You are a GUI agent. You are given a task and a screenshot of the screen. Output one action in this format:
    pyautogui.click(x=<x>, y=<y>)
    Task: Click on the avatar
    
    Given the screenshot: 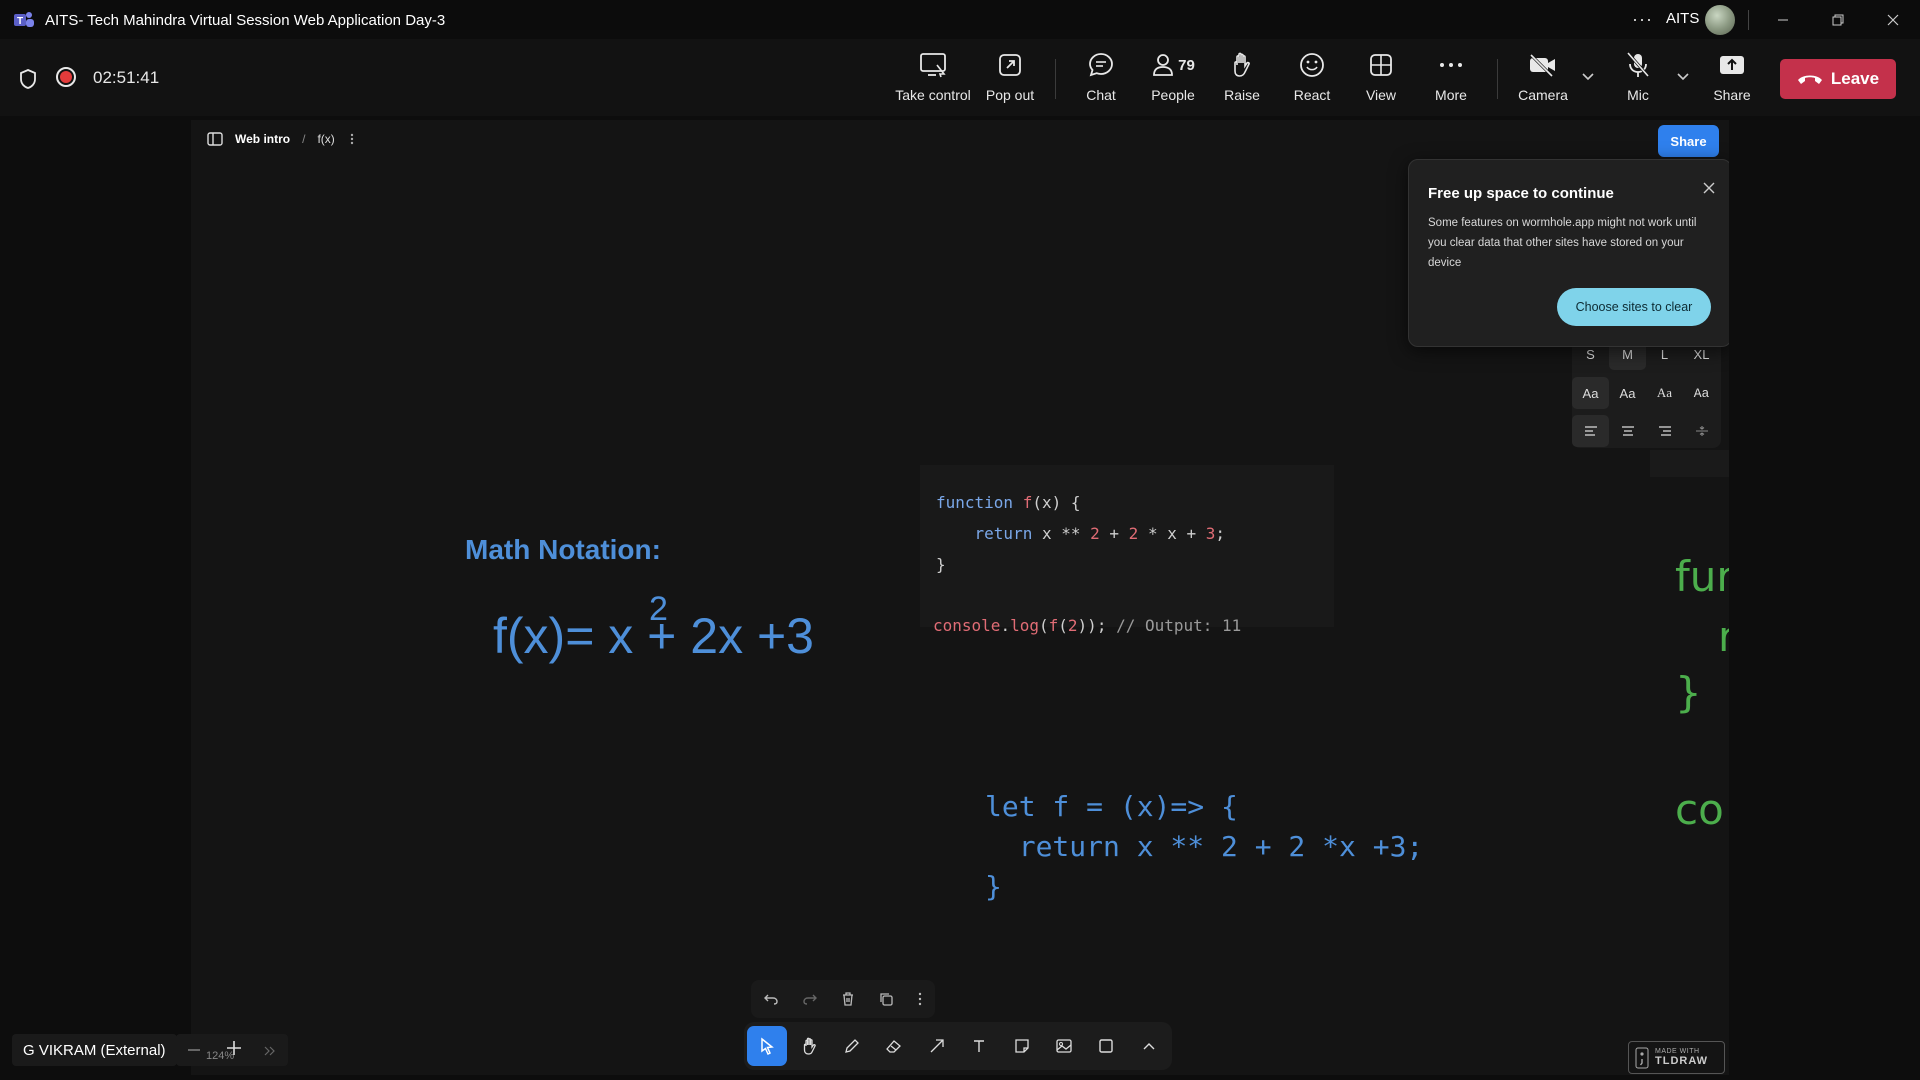 What is the action you would take?
    pyautogui.click(x=1720, y=20)
    